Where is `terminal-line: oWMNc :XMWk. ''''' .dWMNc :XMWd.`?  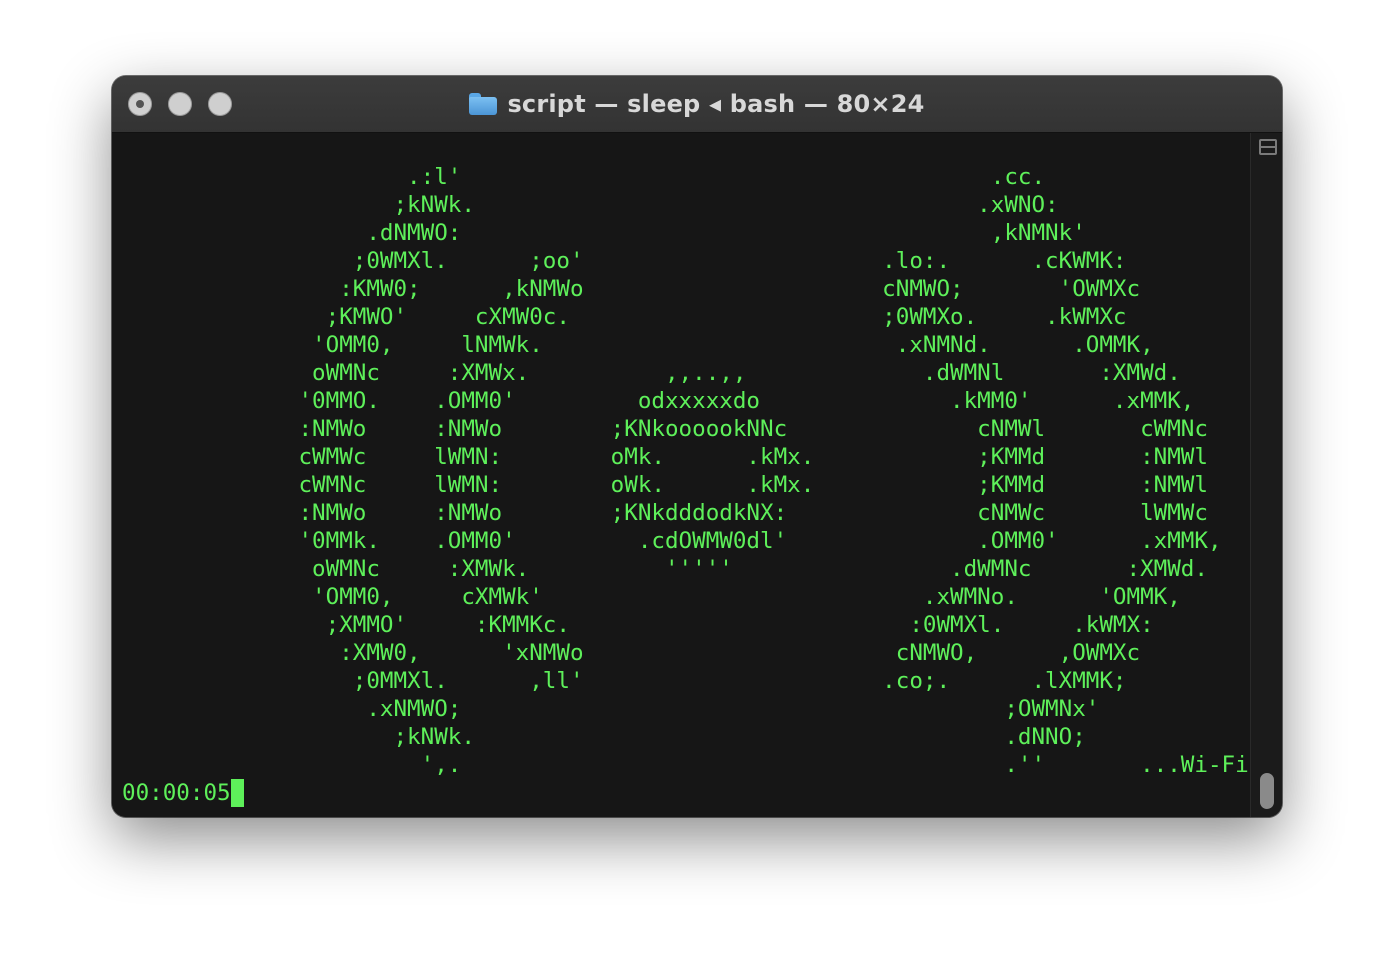 terminal-line: oWMNc :XMWk. ''''' .dWMNc :XMWd. is located at coordinates (665, 569).